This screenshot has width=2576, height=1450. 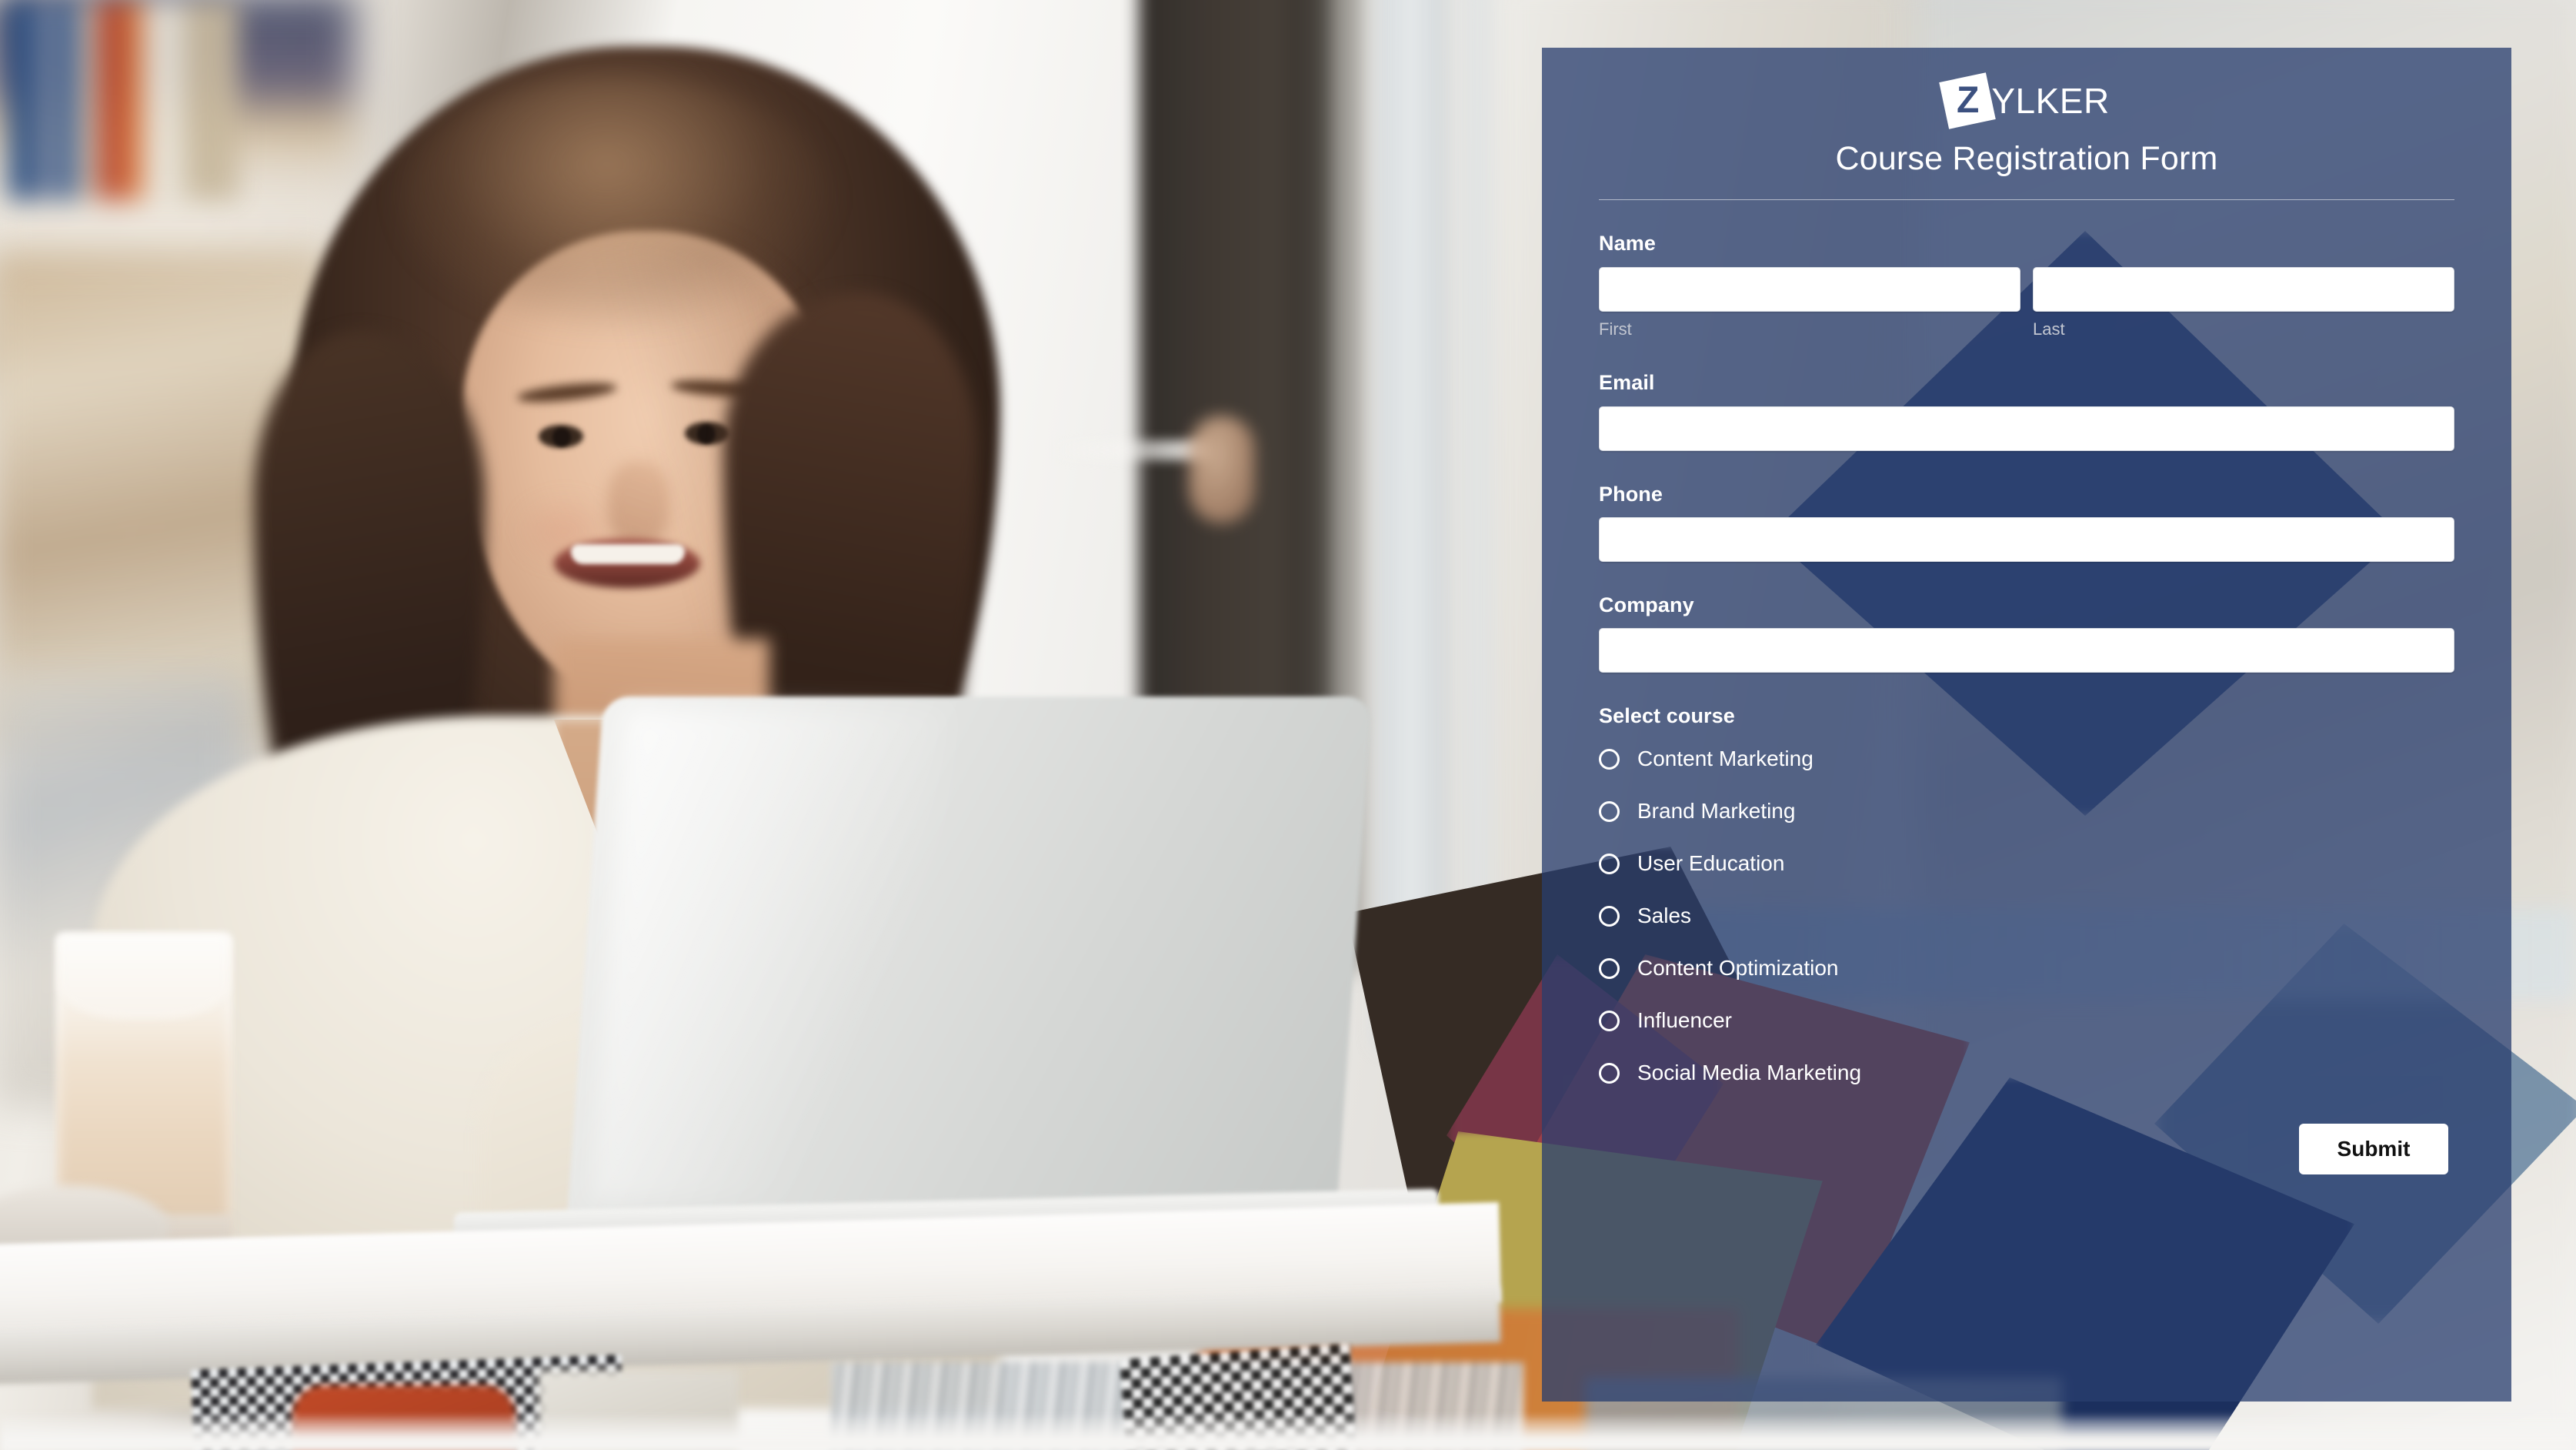 I want to click on course-option-label: User Education, so click(x=1711, y=864).